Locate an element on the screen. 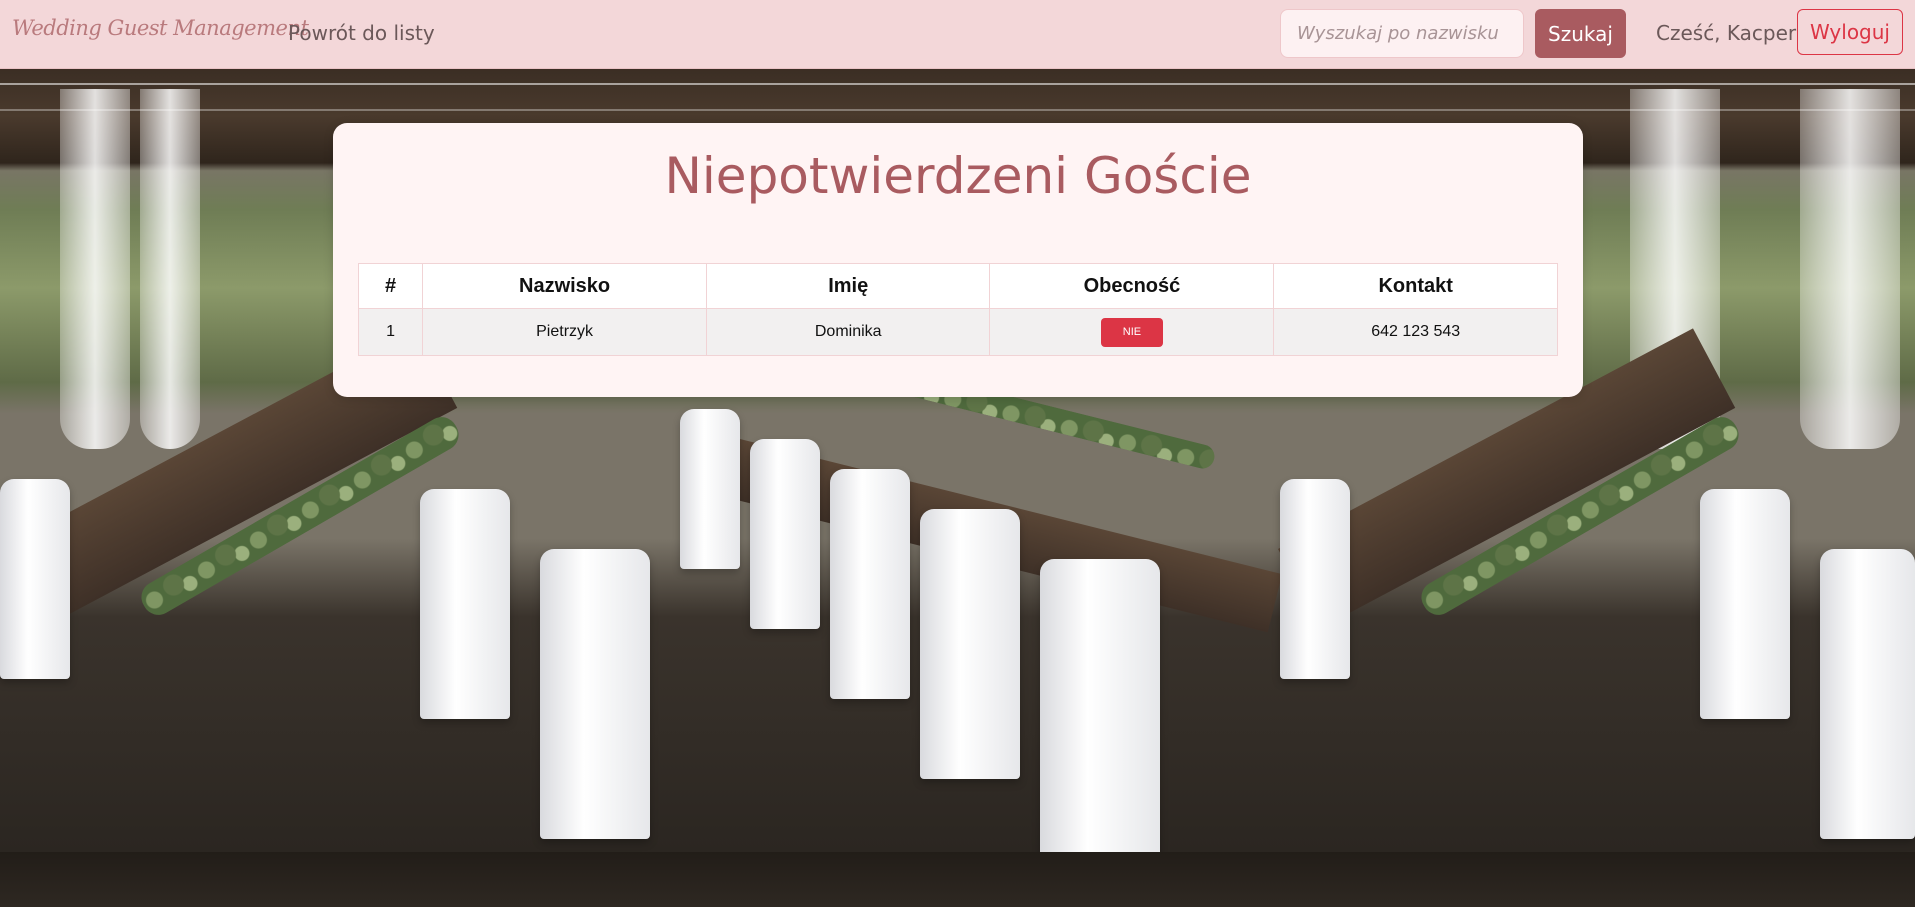  cell-name: Dominika is located at coordinates (848, 332).